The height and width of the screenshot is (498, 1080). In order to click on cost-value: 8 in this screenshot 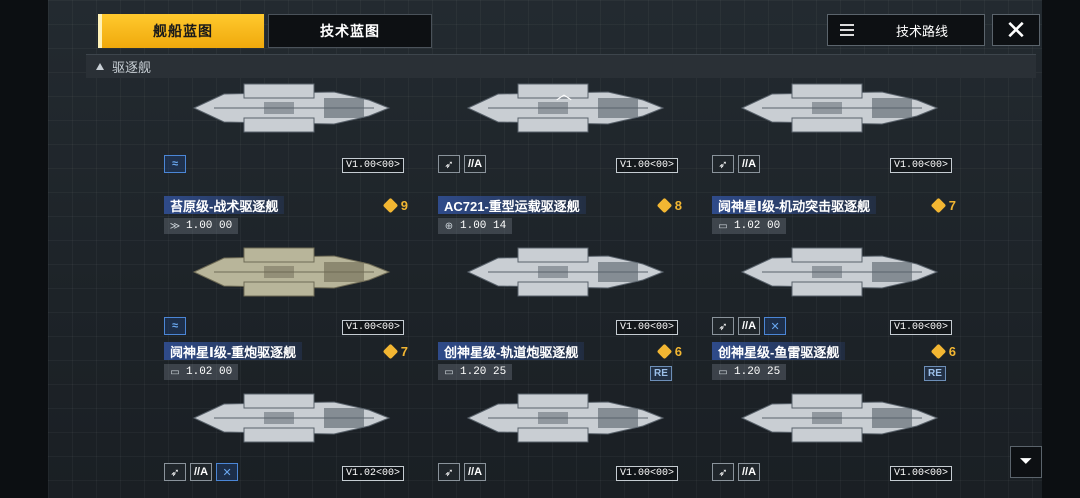, I will do `click(678, 205)`.